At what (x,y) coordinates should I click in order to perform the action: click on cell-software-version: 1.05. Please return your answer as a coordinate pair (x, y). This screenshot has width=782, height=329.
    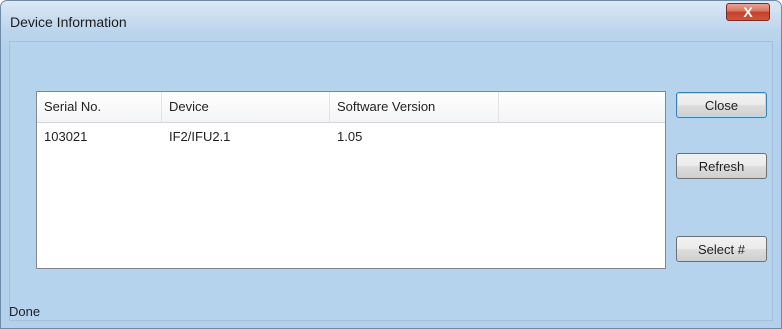
    Looking at the image, I should click on (350, 136).